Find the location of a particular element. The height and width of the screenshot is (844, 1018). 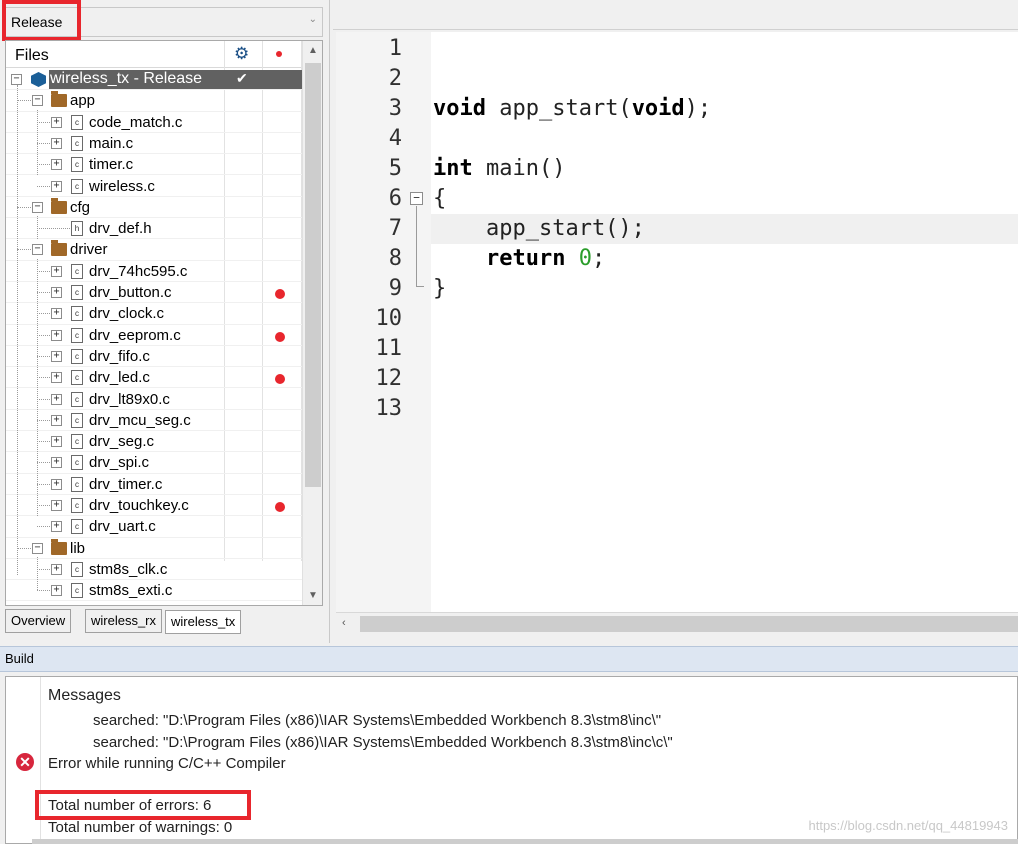

scroll-down-icon: ▼ is located at coordinates (313, 595).